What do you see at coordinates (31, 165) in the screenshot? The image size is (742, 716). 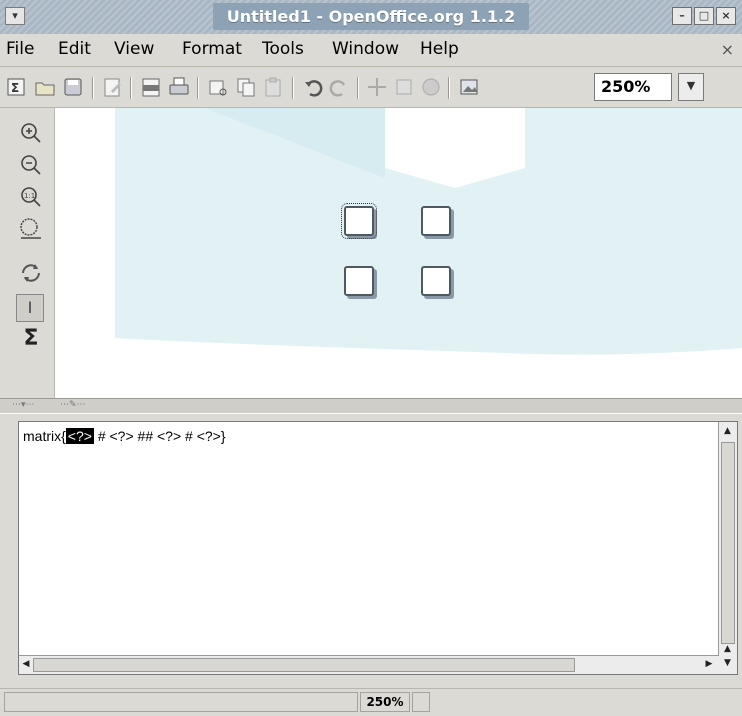 I see `zoom-out-icon` at bounding box center [31, 165].